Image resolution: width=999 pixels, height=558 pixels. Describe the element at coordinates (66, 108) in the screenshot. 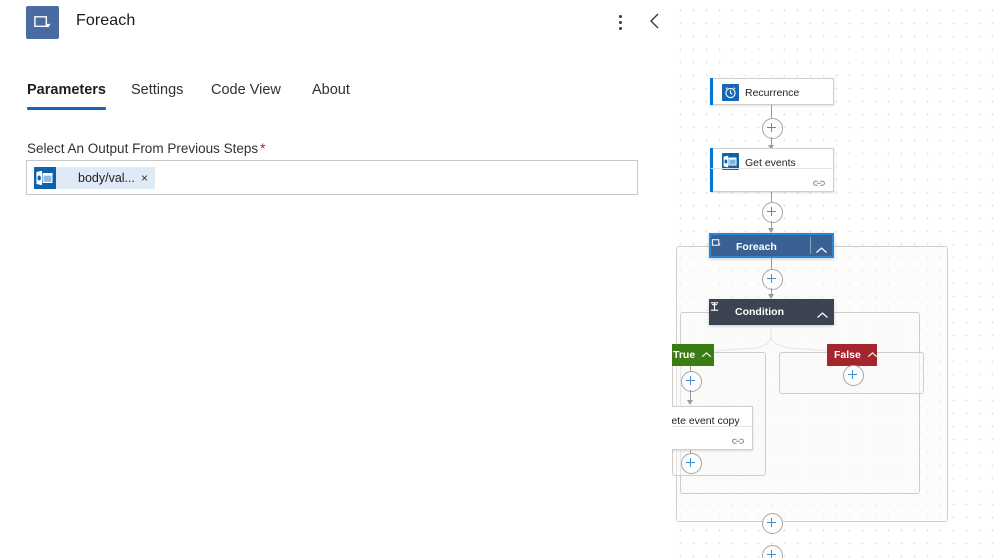

I see `active-tab-indicator` at that location.